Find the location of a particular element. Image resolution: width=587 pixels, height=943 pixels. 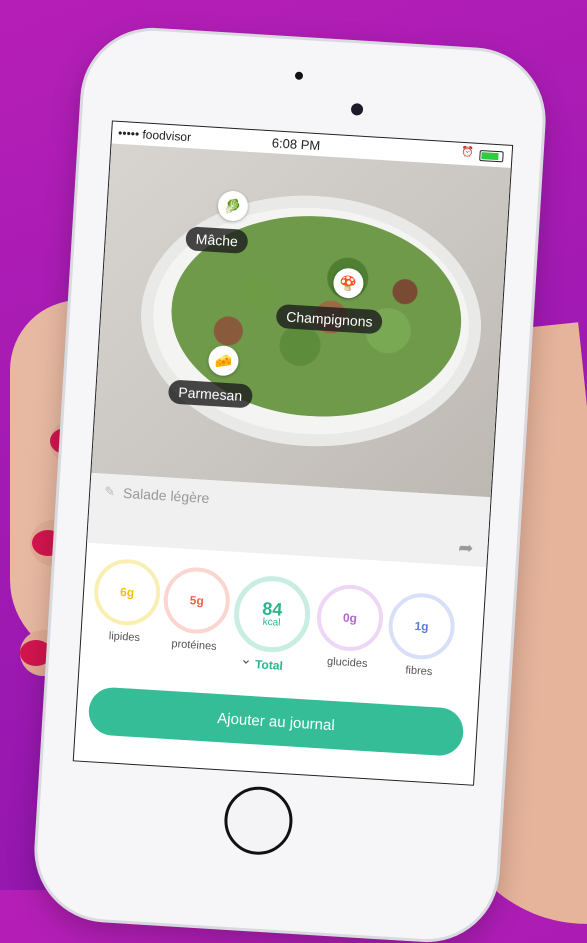

nutrient-fibres: 1g fibres is located at coordinates (421, 635).